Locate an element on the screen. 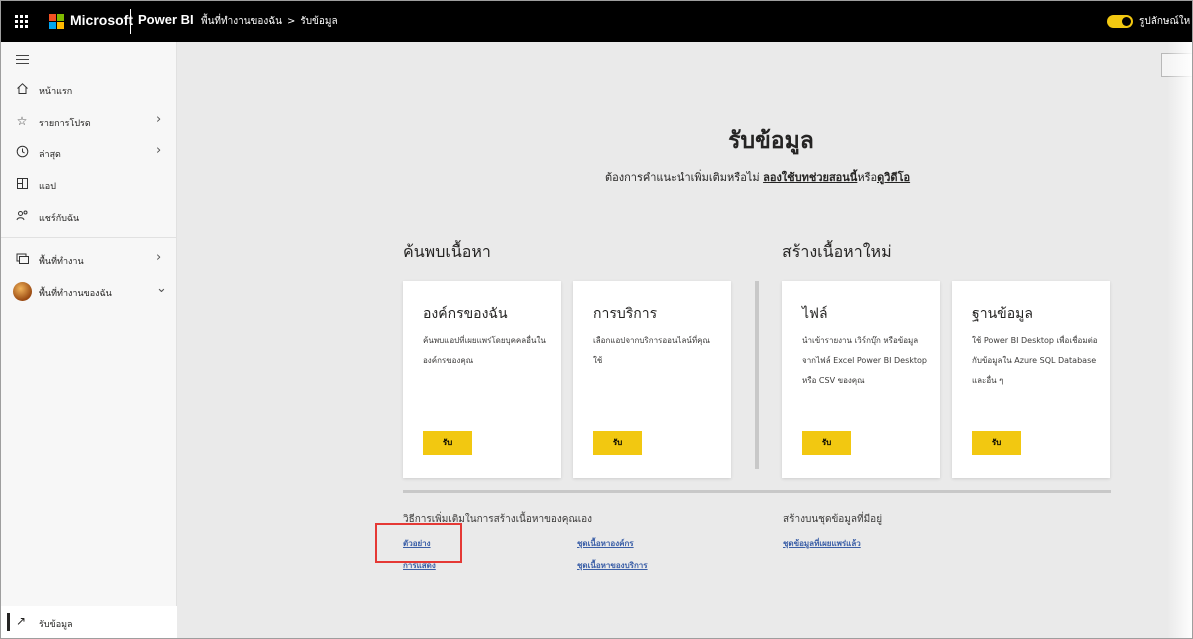 The image size is (1193, 639). selected-indicator is located at coordinates (8, 622).